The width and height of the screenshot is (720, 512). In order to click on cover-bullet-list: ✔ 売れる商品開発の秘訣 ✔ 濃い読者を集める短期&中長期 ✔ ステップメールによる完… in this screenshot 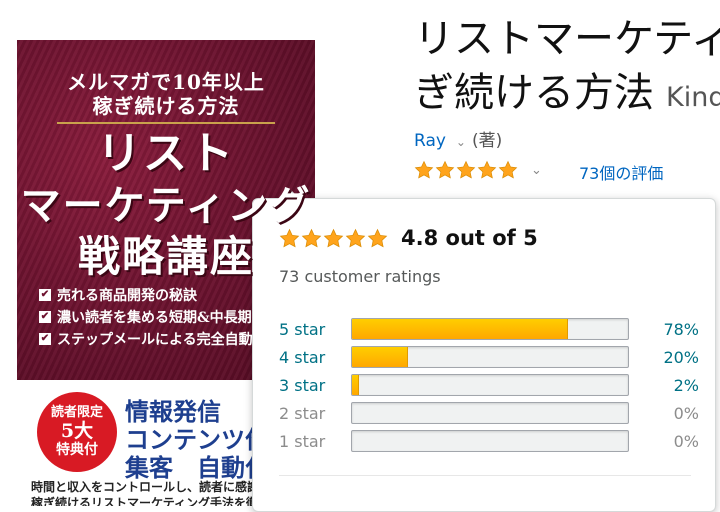, I will do `click(153, 317)`.